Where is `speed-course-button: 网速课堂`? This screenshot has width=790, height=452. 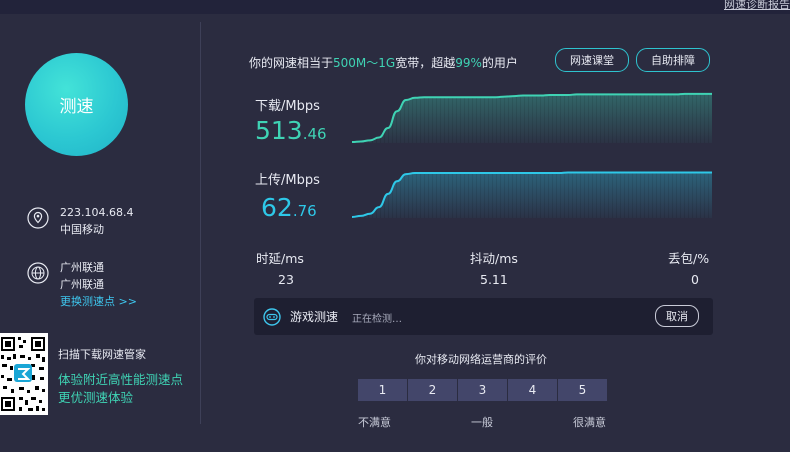
speed-course-button: 网速课堂 is located at coordinates (592, 60).